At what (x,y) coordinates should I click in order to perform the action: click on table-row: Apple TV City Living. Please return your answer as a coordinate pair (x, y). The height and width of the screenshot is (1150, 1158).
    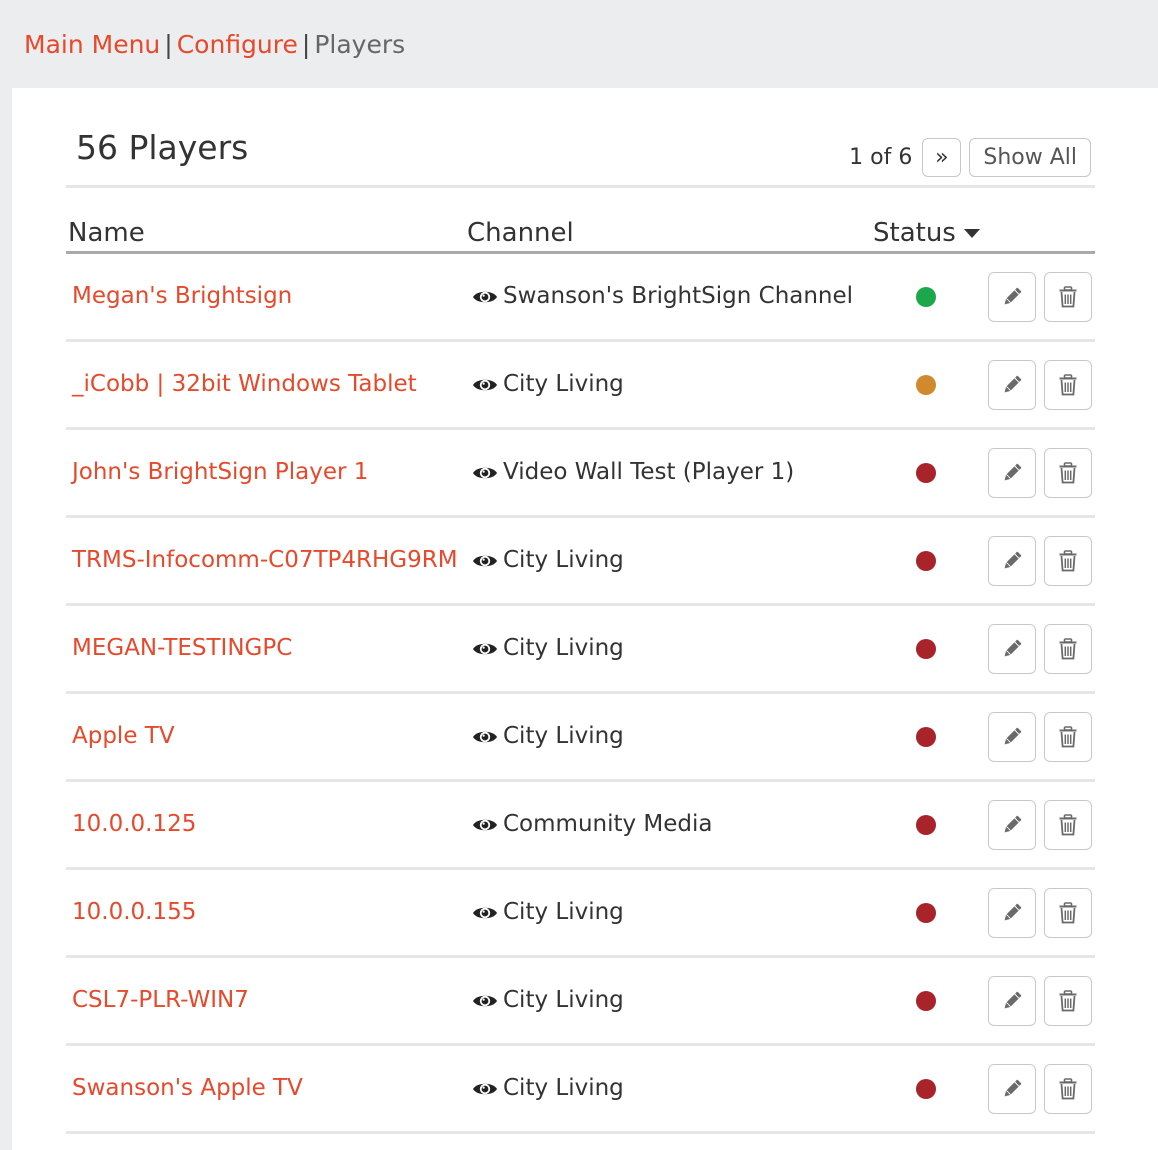
    Looking at the image, I should click on (580, 738).